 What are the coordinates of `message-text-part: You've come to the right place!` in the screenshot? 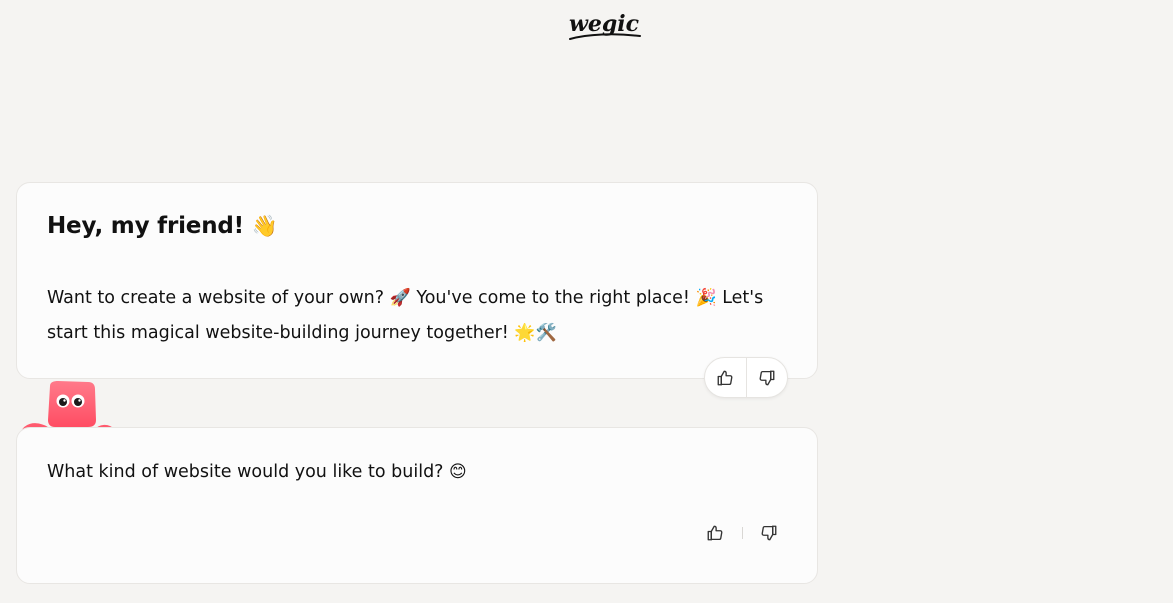 It's located at (553, 298).